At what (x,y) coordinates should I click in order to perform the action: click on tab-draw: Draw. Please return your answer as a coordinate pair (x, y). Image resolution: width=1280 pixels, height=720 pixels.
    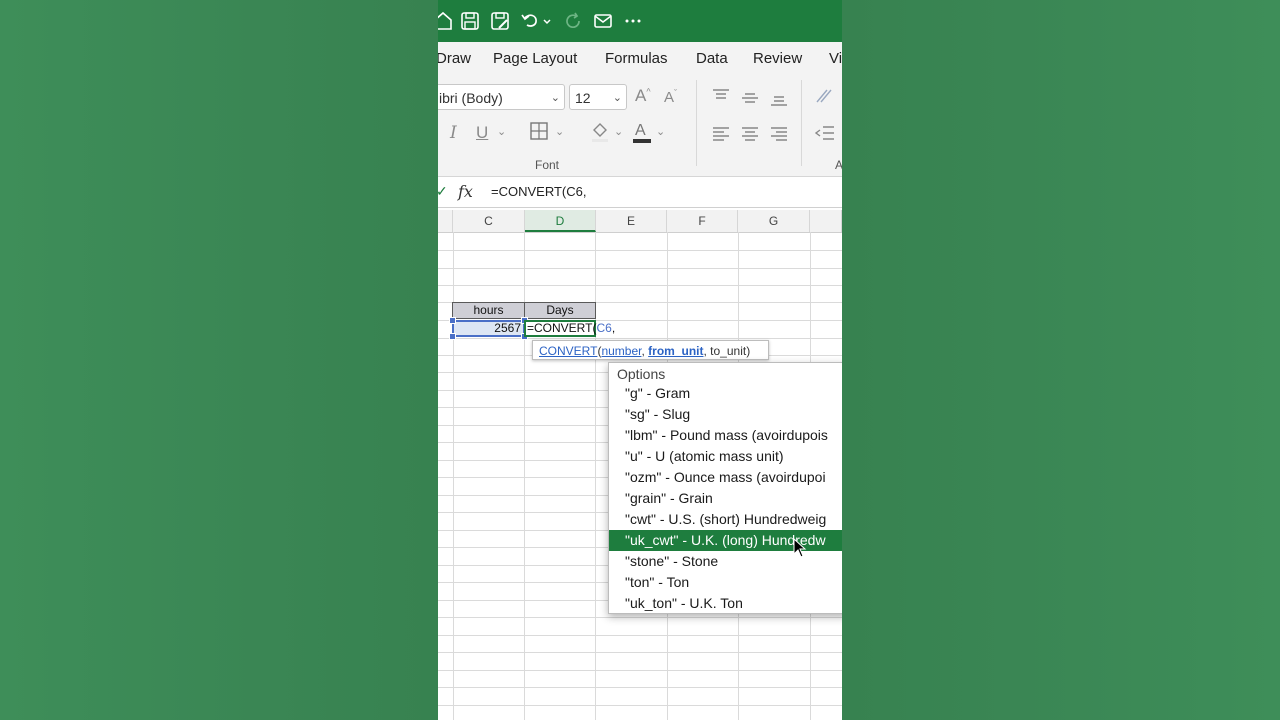
    Looking at the image, I should click on (454, 58).